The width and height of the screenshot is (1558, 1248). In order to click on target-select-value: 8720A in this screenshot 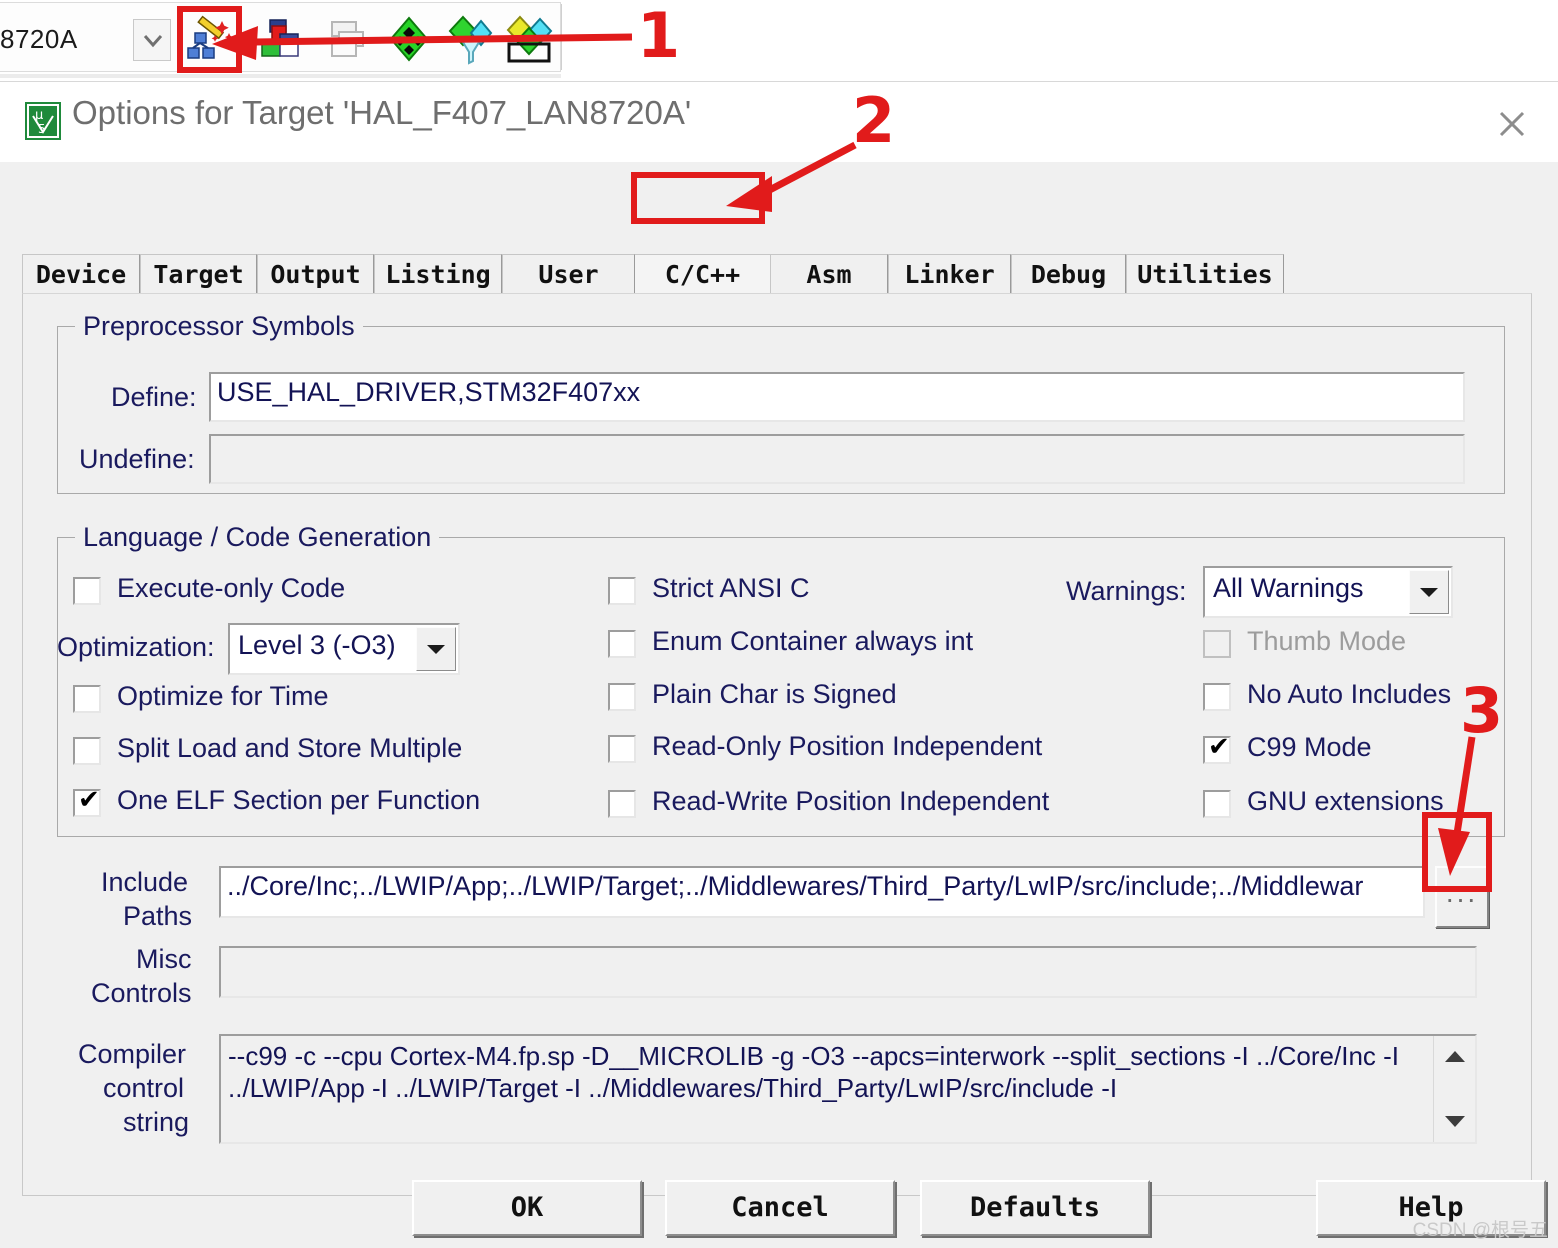, I will do `click(39, 39)`.